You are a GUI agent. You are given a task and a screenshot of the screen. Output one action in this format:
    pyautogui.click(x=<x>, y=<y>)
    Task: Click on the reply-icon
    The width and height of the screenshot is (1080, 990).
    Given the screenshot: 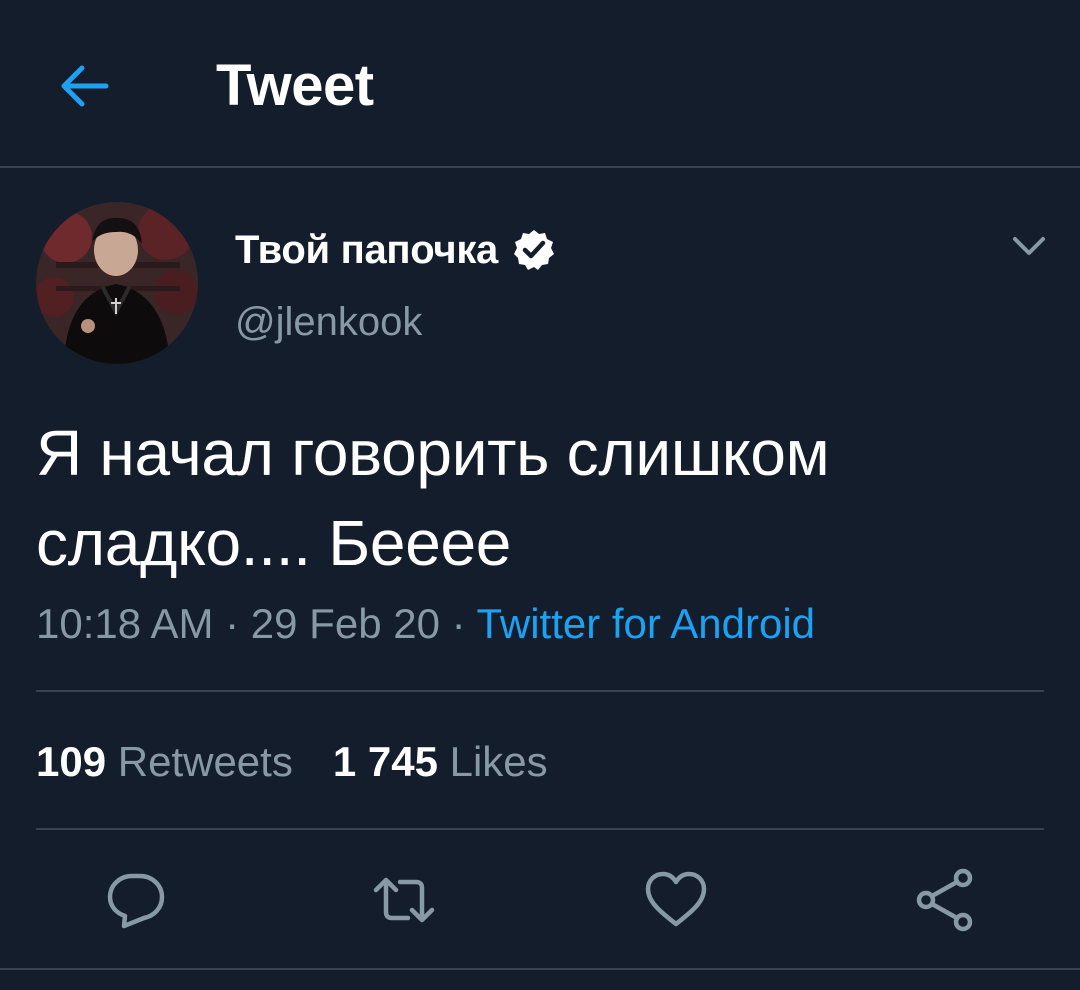 What is the action you would take?
    pyautogui.click(x=136, y=901)
    